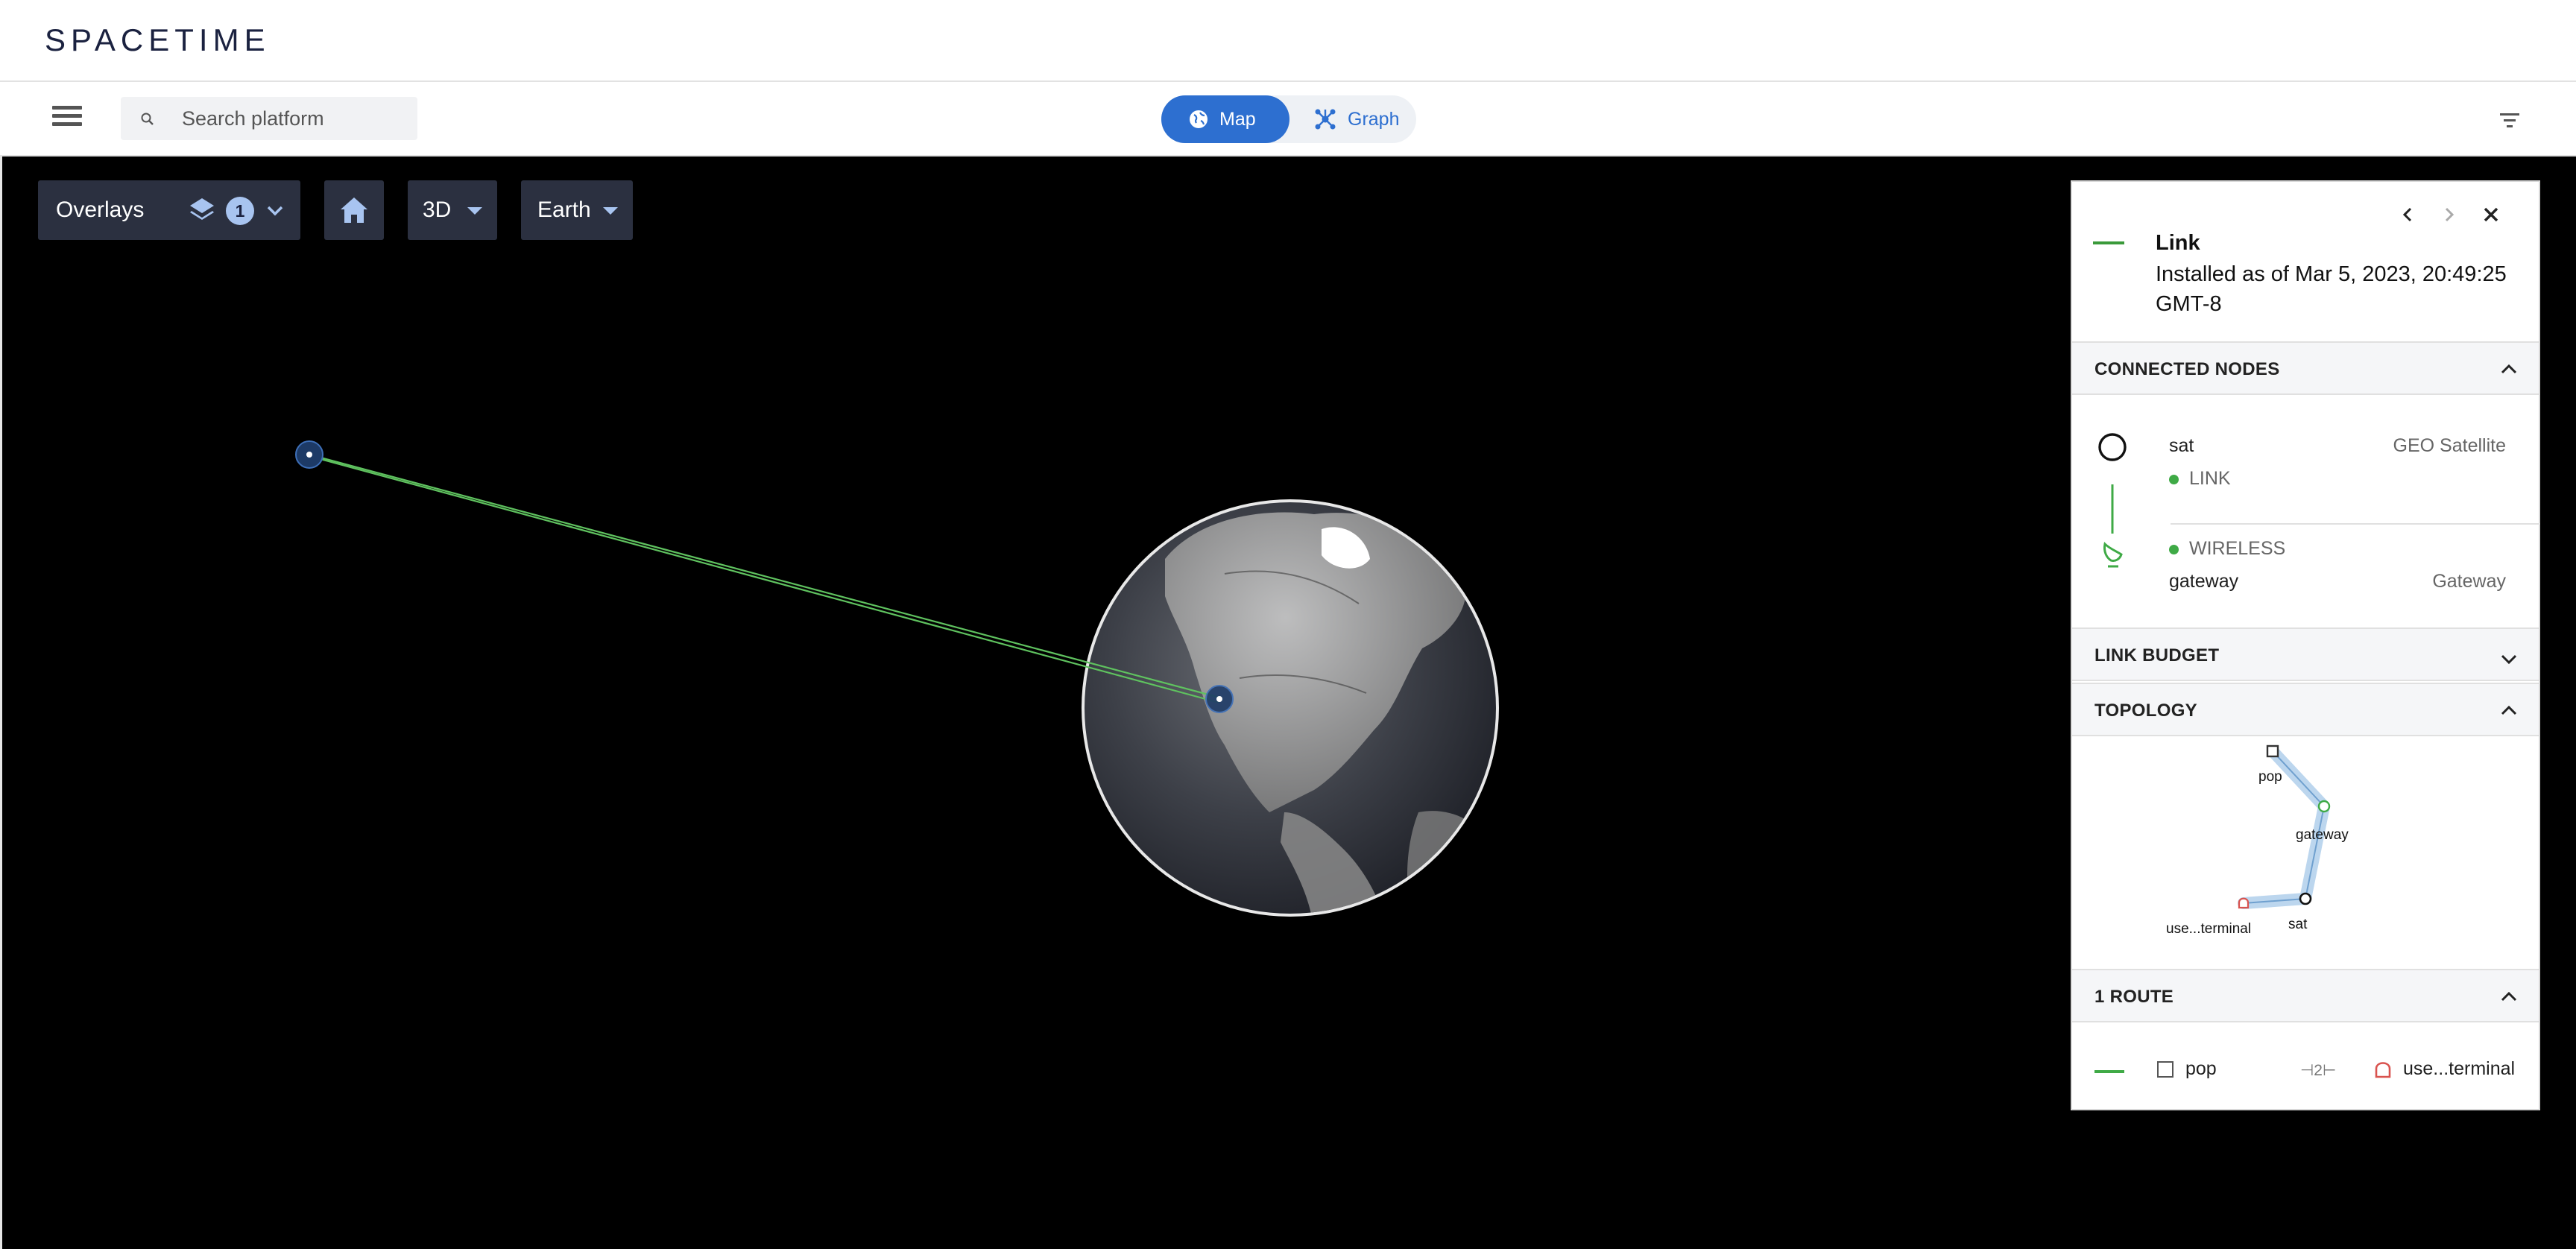 The height and width of the screenshot is (1249, 2576). I want to click on connection-diagram, so click(2112, 500).